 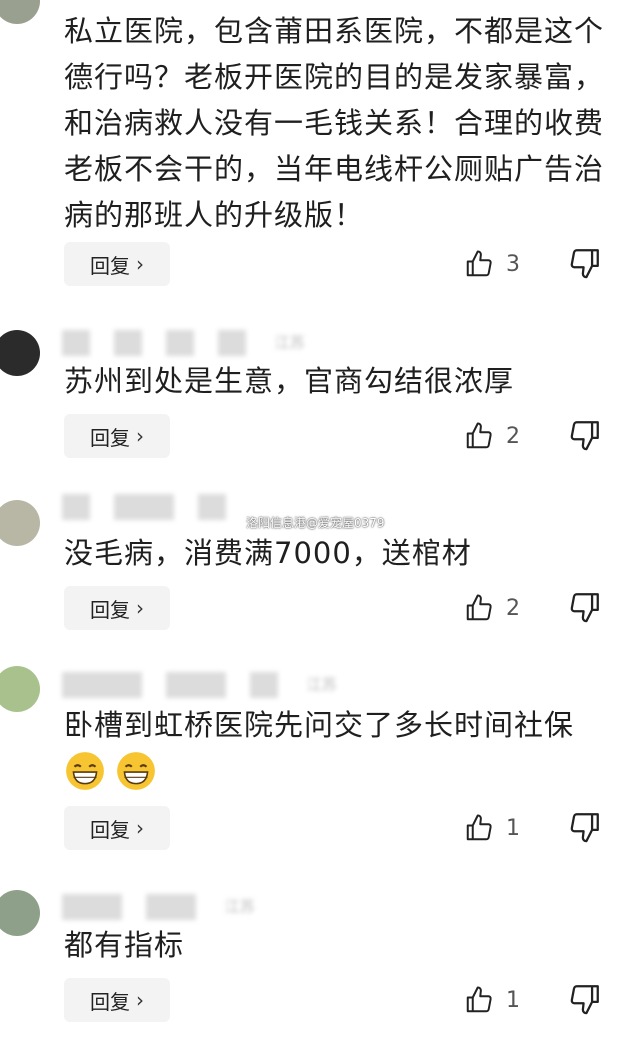 What do you see at coordinates (315, 523) in the screenshot?
I see `watermark: 洛阳信息港@爱宠屋0379` at bounding box center [315, 523].